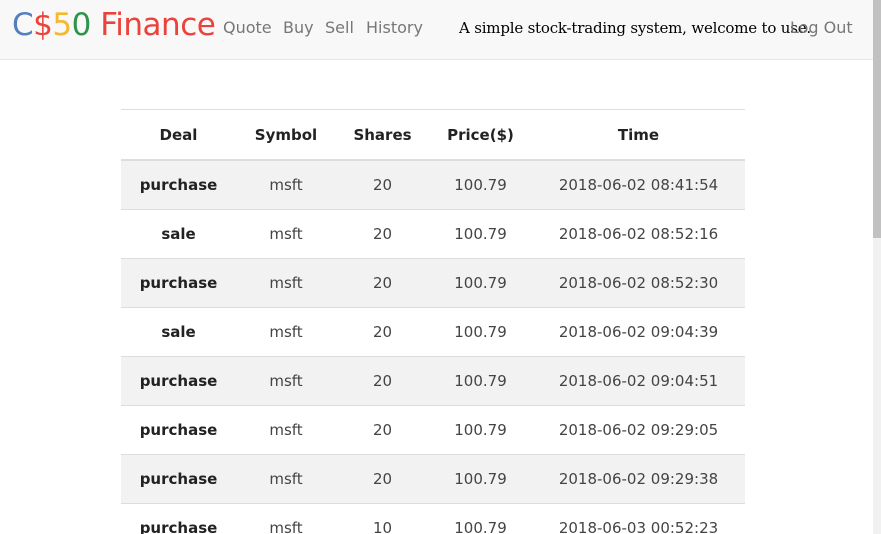 This screenshot has width=881, height=534. I want to click on brand-logo-link: C$50 Finance, so click(114, 25).